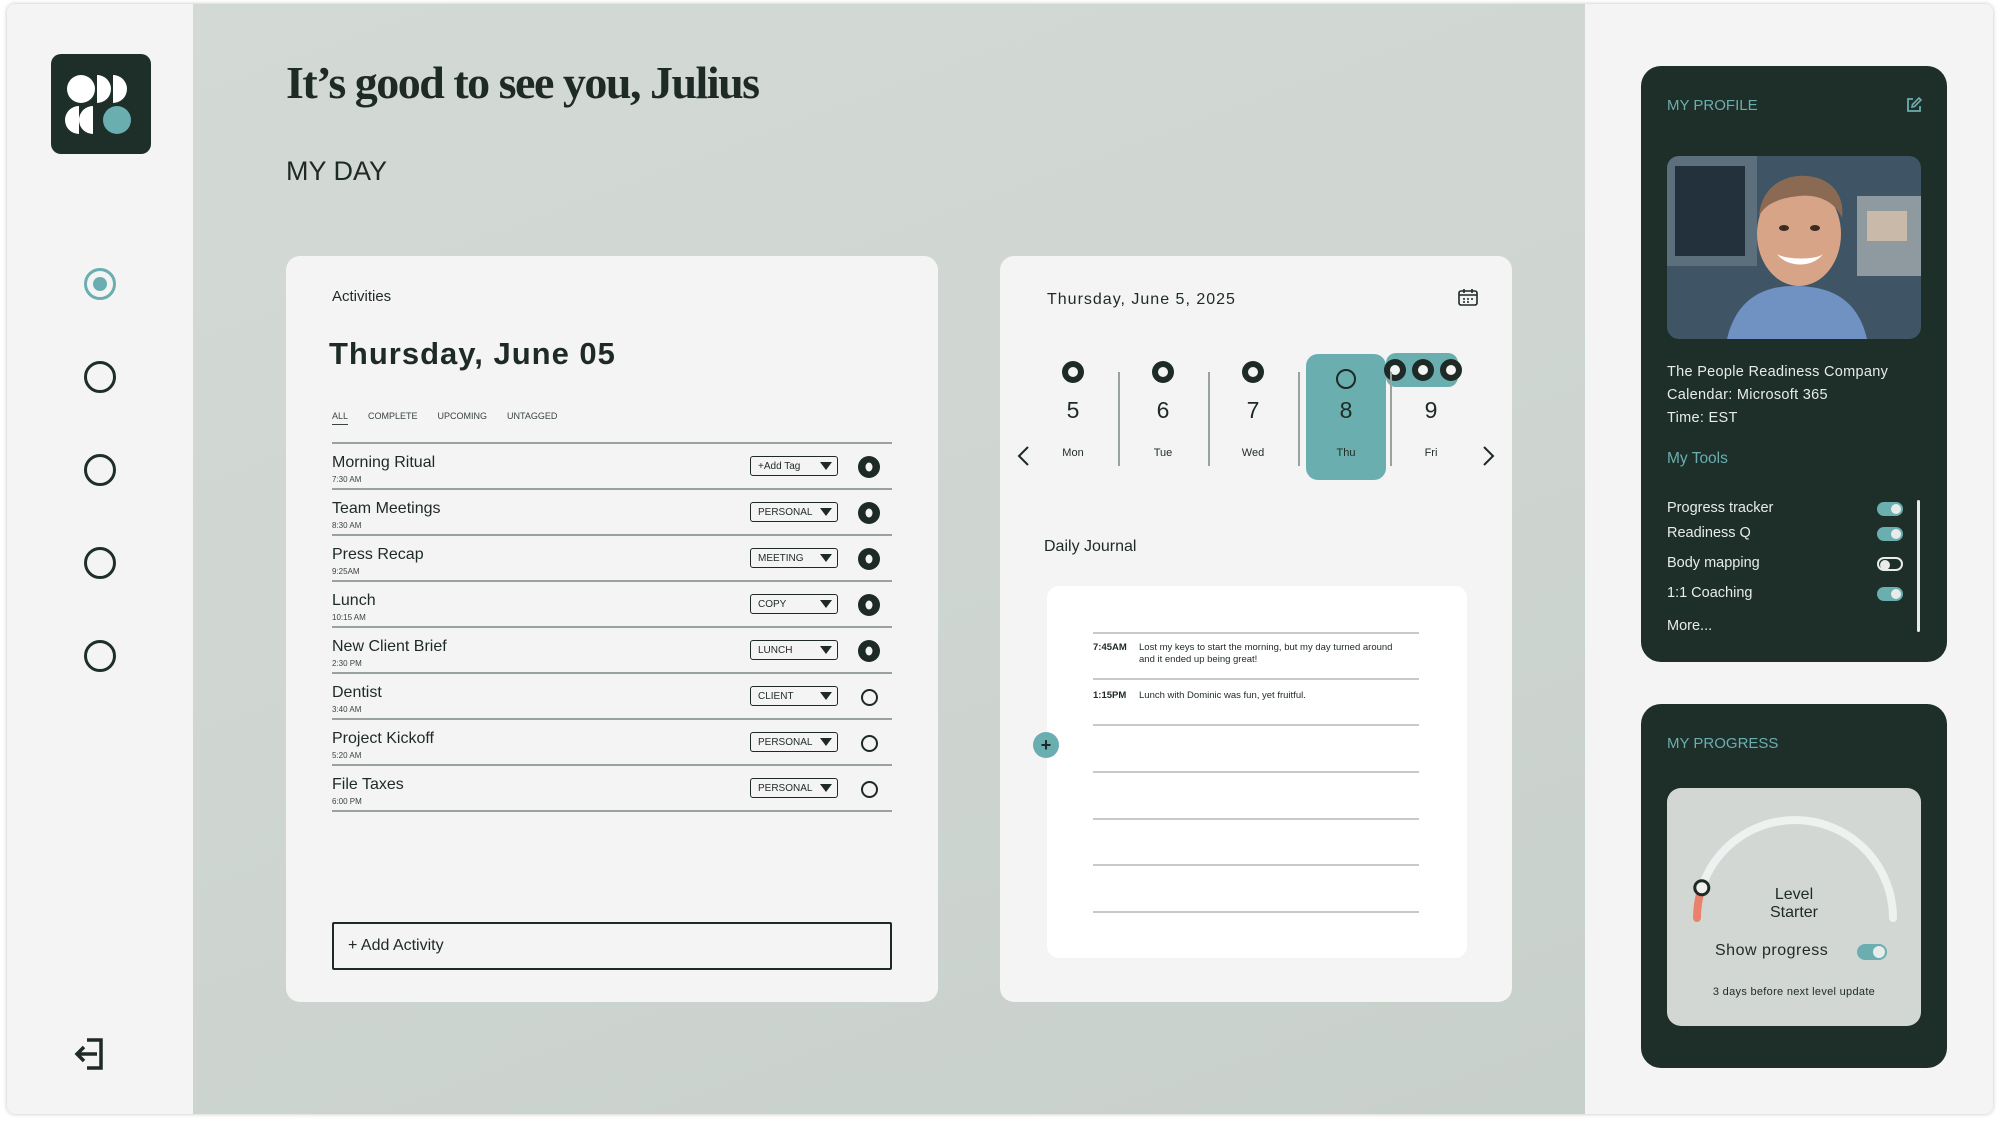 This screenshot has width=2000, height=1122. I want to click on activity-row: Press Recap 9:25AM MEETING, so click(612, 559).